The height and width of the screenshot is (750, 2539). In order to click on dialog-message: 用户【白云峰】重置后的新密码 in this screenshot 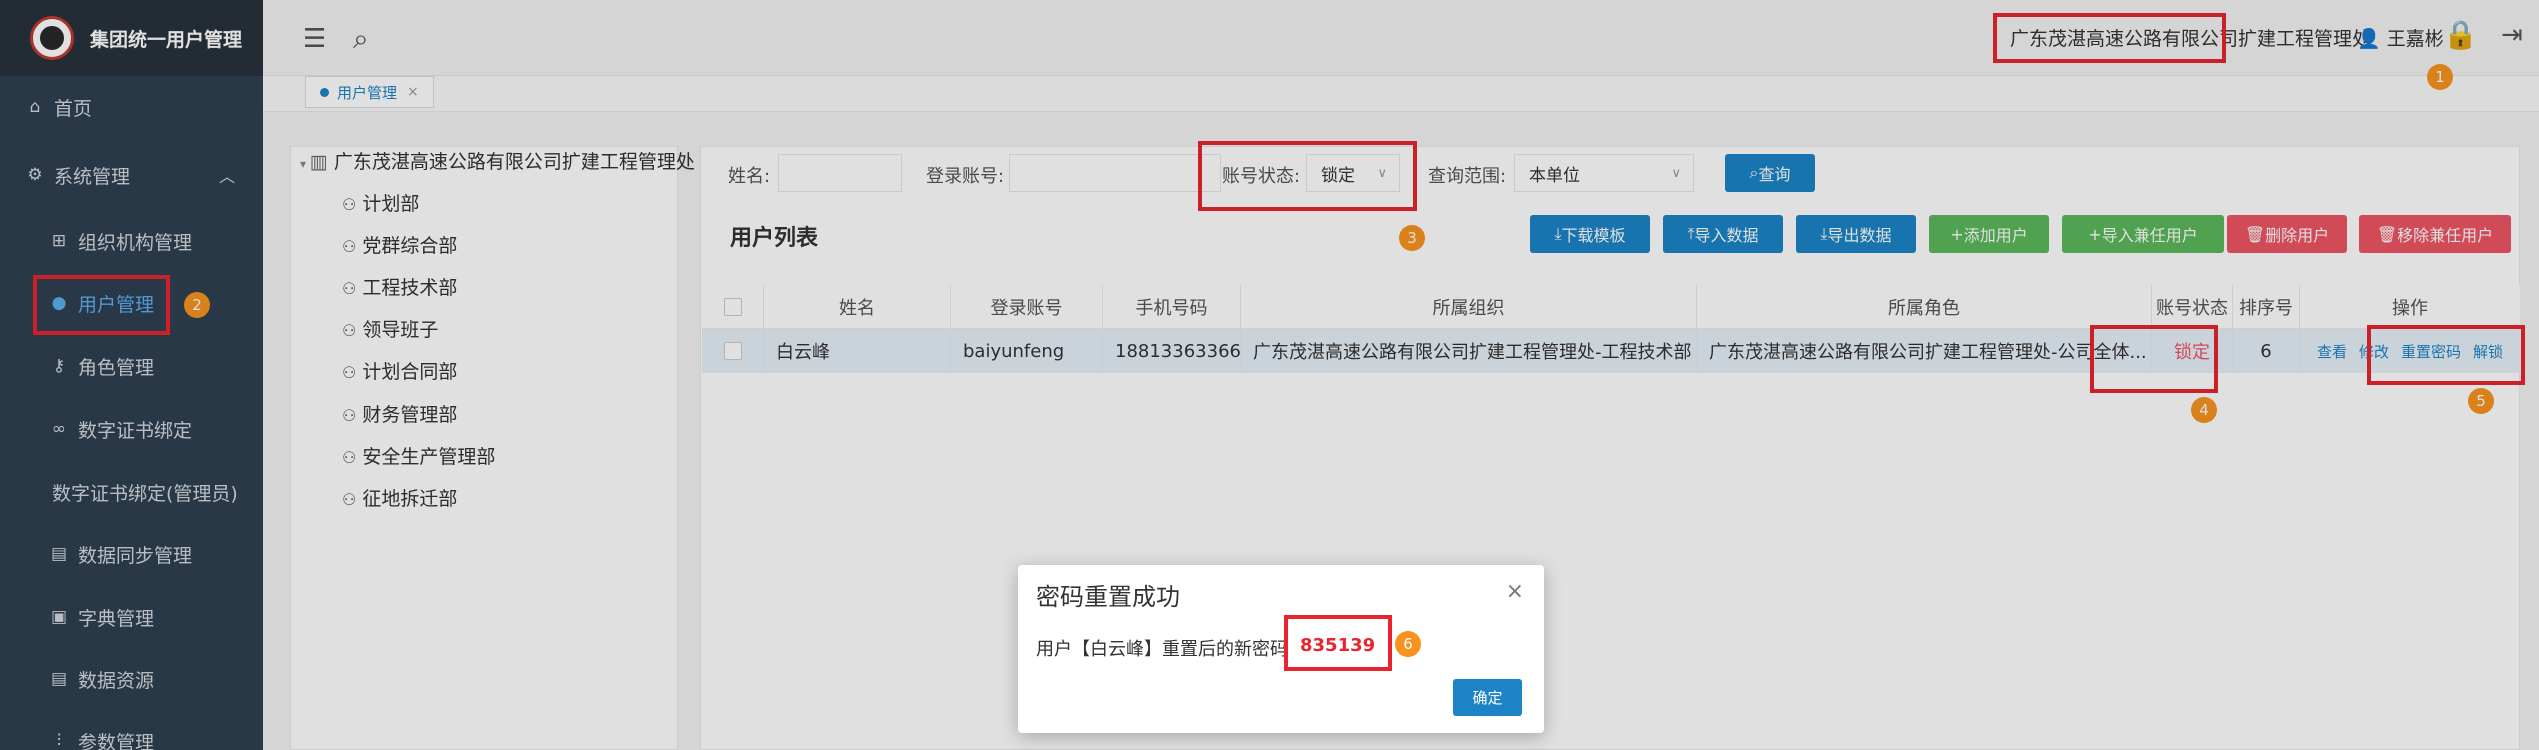, I will do `click(1162, 649)`.